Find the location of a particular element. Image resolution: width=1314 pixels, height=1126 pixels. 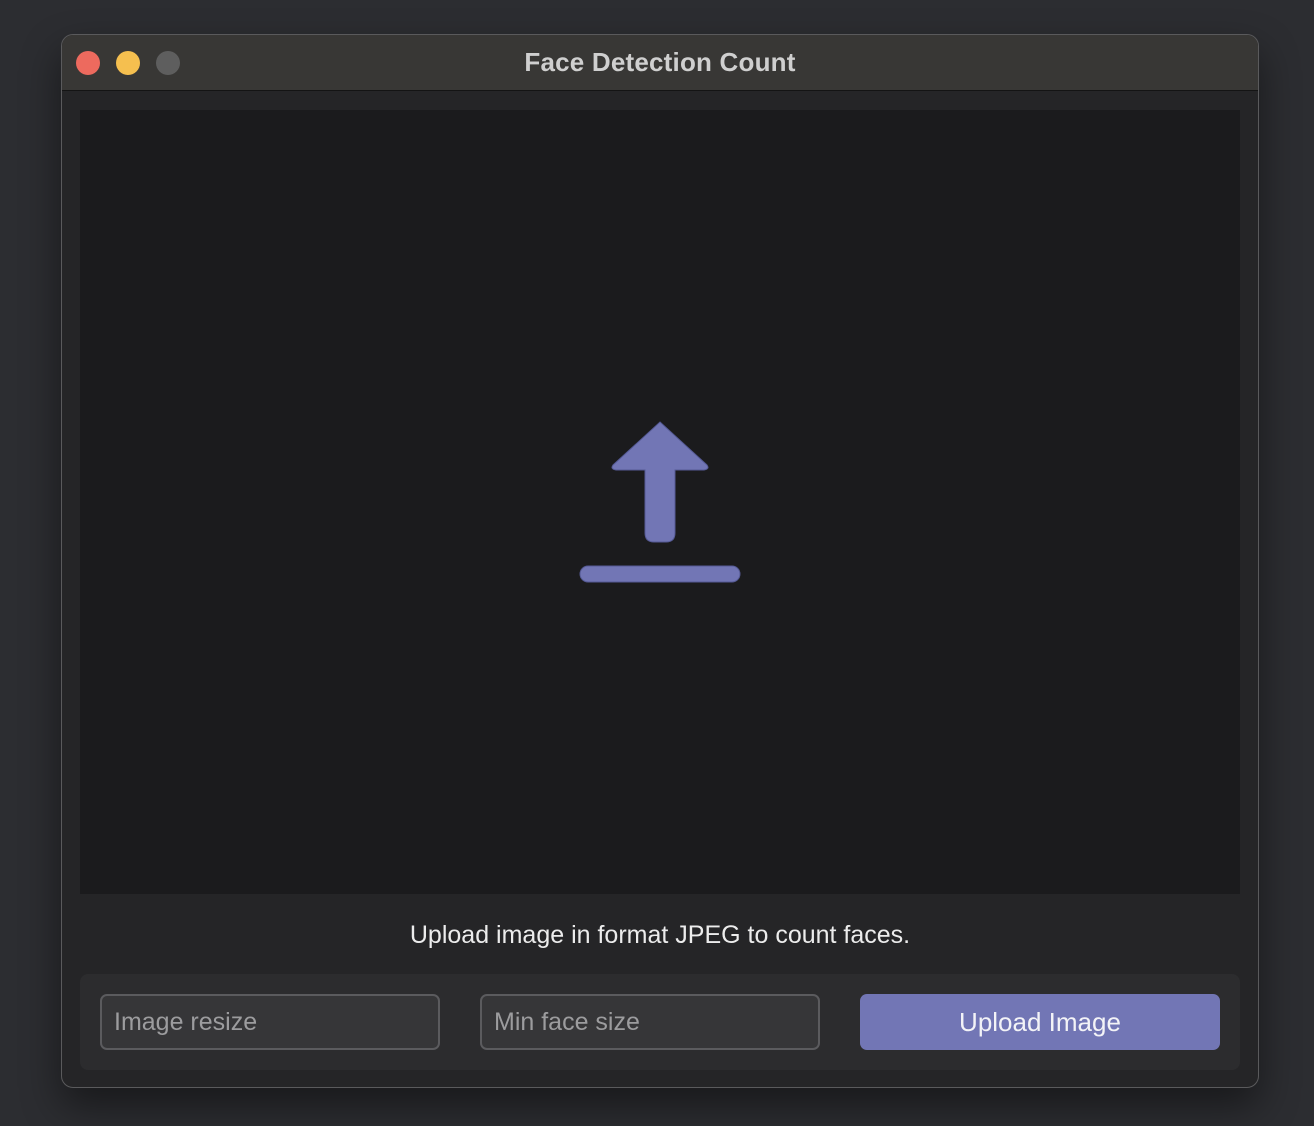

upload-icon is located at coordinates (660, 502).